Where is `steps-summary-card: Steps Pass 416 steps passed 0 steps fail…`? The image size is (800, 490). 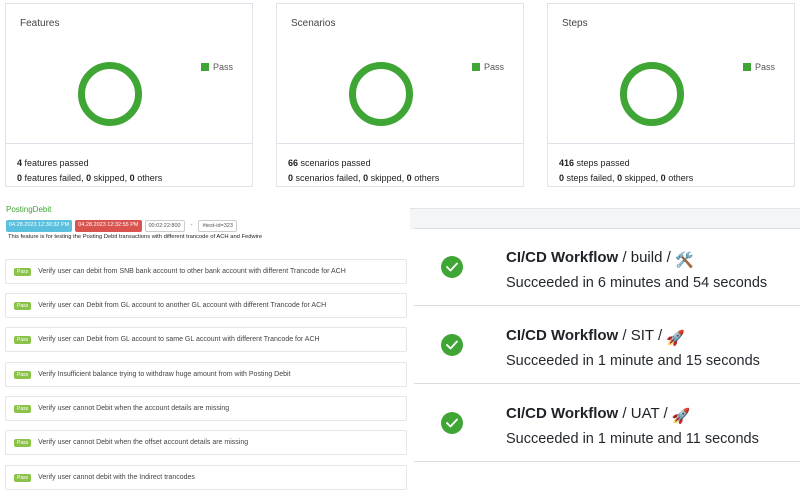
steps-summary-card: Steps Pass 416 steps passed 0 steps fail… is located at coordinates (671, 95).